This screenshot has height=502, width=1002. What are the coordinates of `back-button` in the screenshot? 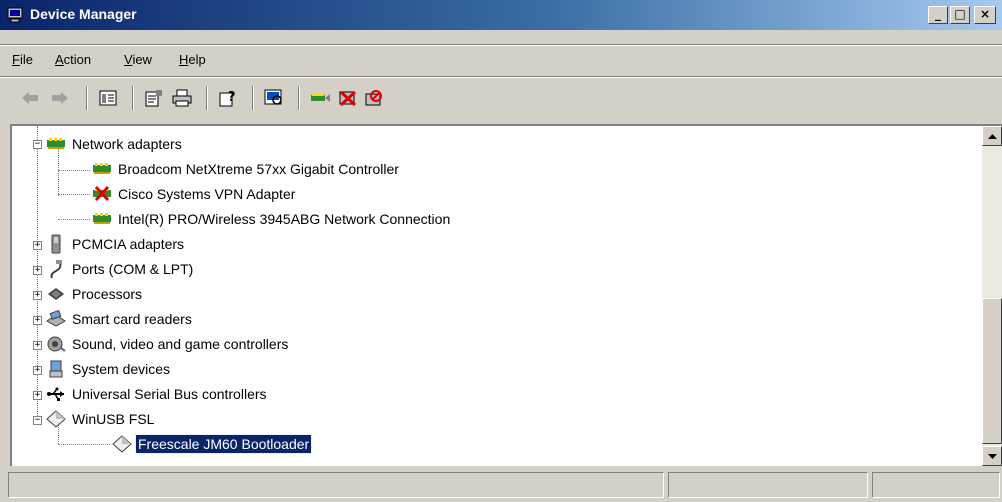 It's located at (30, 98).